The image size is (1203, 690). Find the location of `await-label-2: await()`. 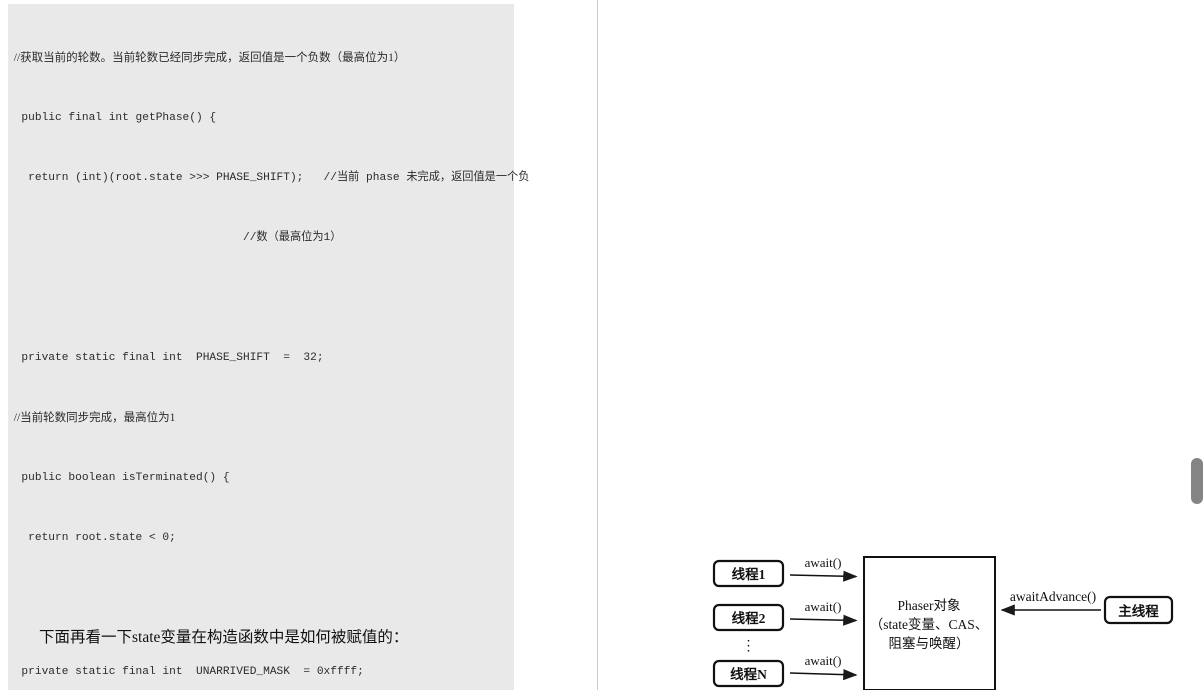

await-label-2: await() is located at coordinates (823, 606).